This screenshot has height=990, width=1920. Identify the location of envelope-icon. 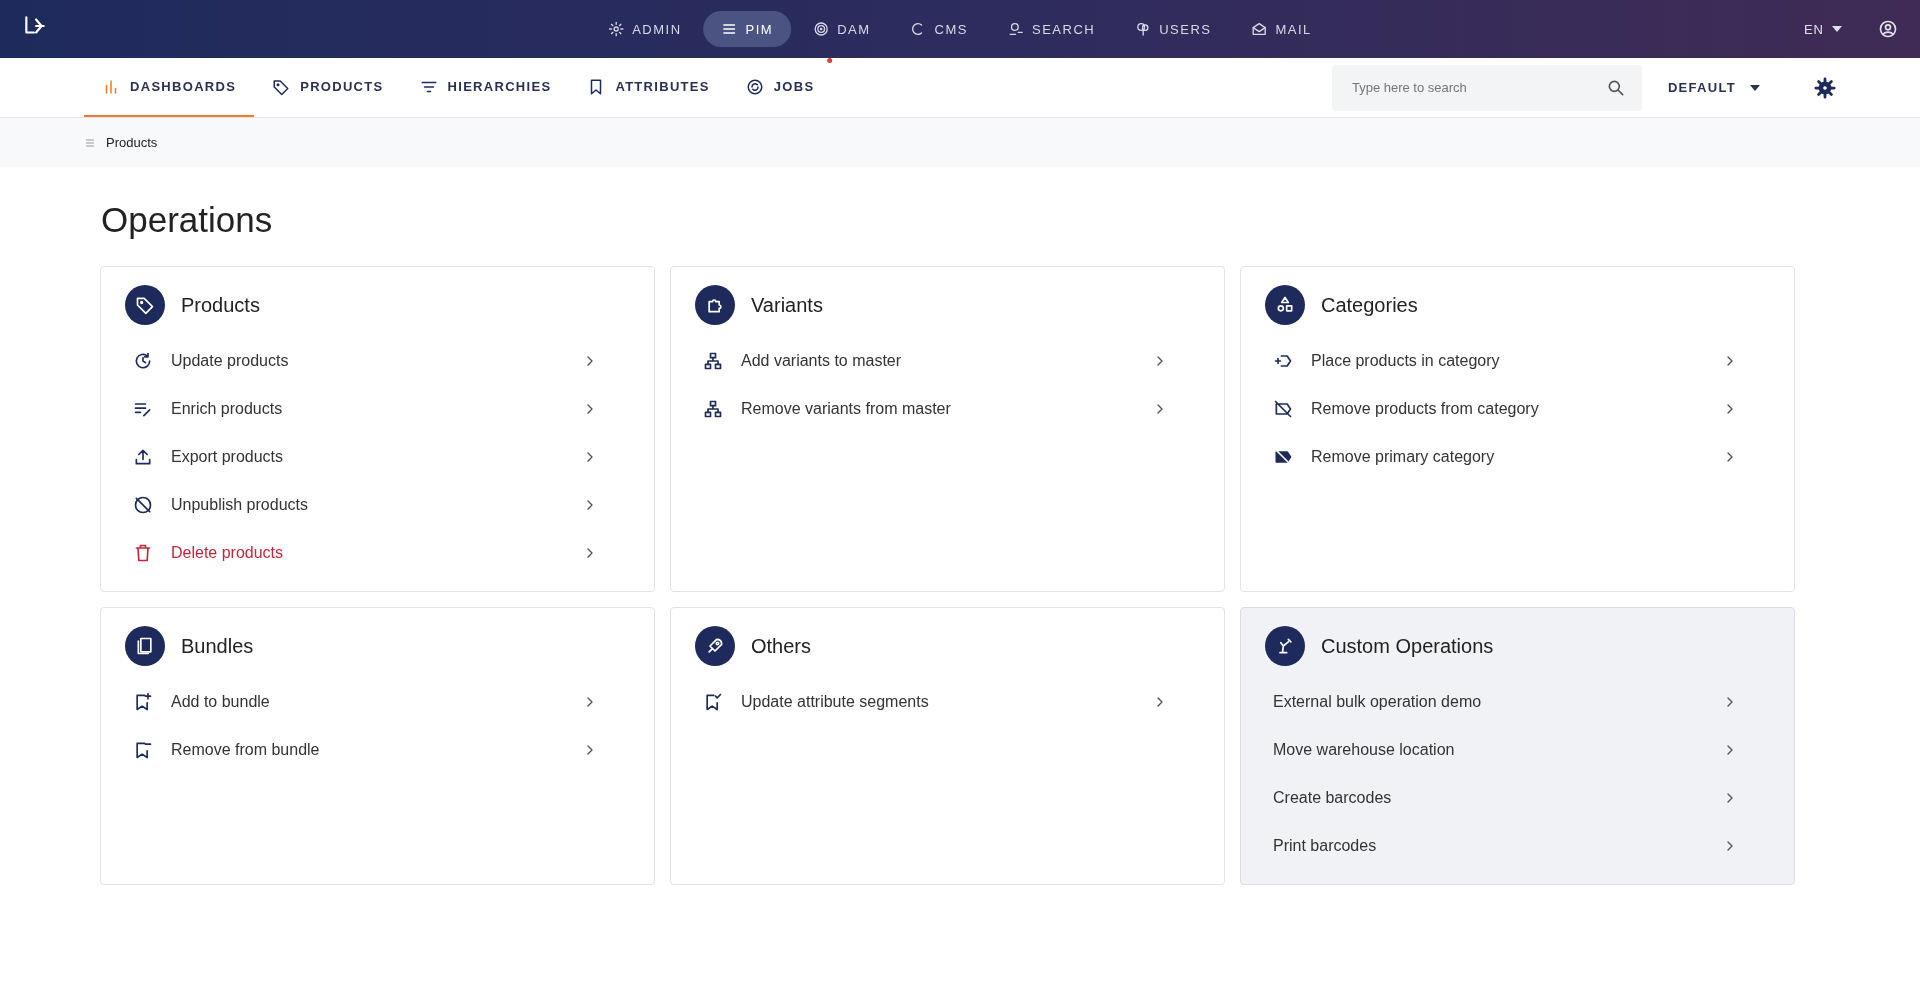
(1259, 29).